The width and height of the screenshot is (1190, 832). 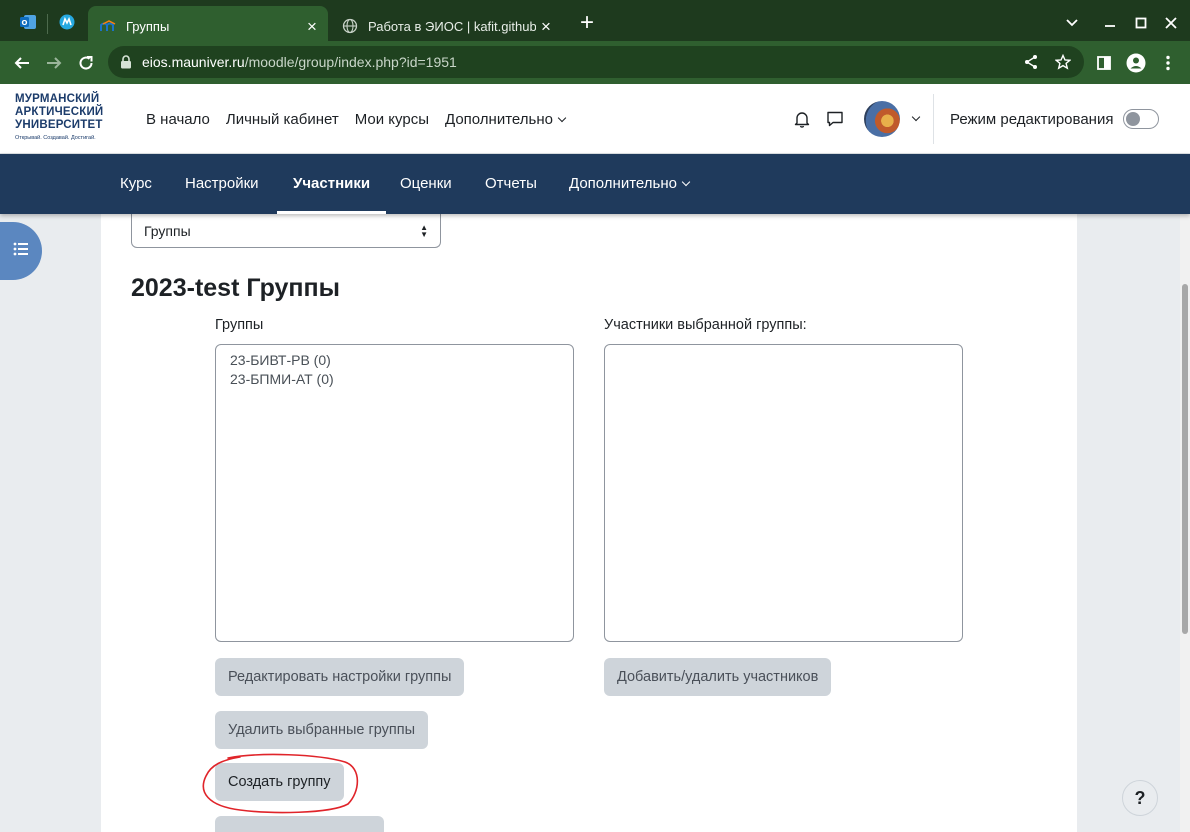 What do you see at coordinates (916, 117) in the screenshot?
I see `user-menu-chevron-icon` at bounding box center [916, 117].